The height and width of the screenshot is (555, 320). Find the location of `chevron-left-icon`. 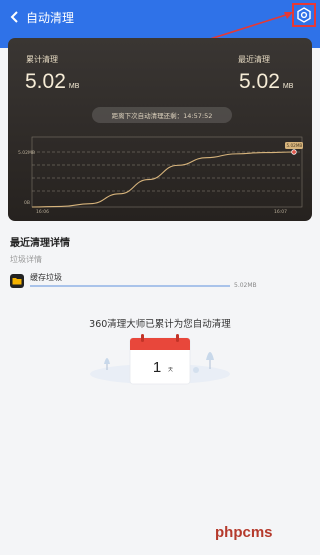

chevron-left-icon is located at coordinates (14, 17).